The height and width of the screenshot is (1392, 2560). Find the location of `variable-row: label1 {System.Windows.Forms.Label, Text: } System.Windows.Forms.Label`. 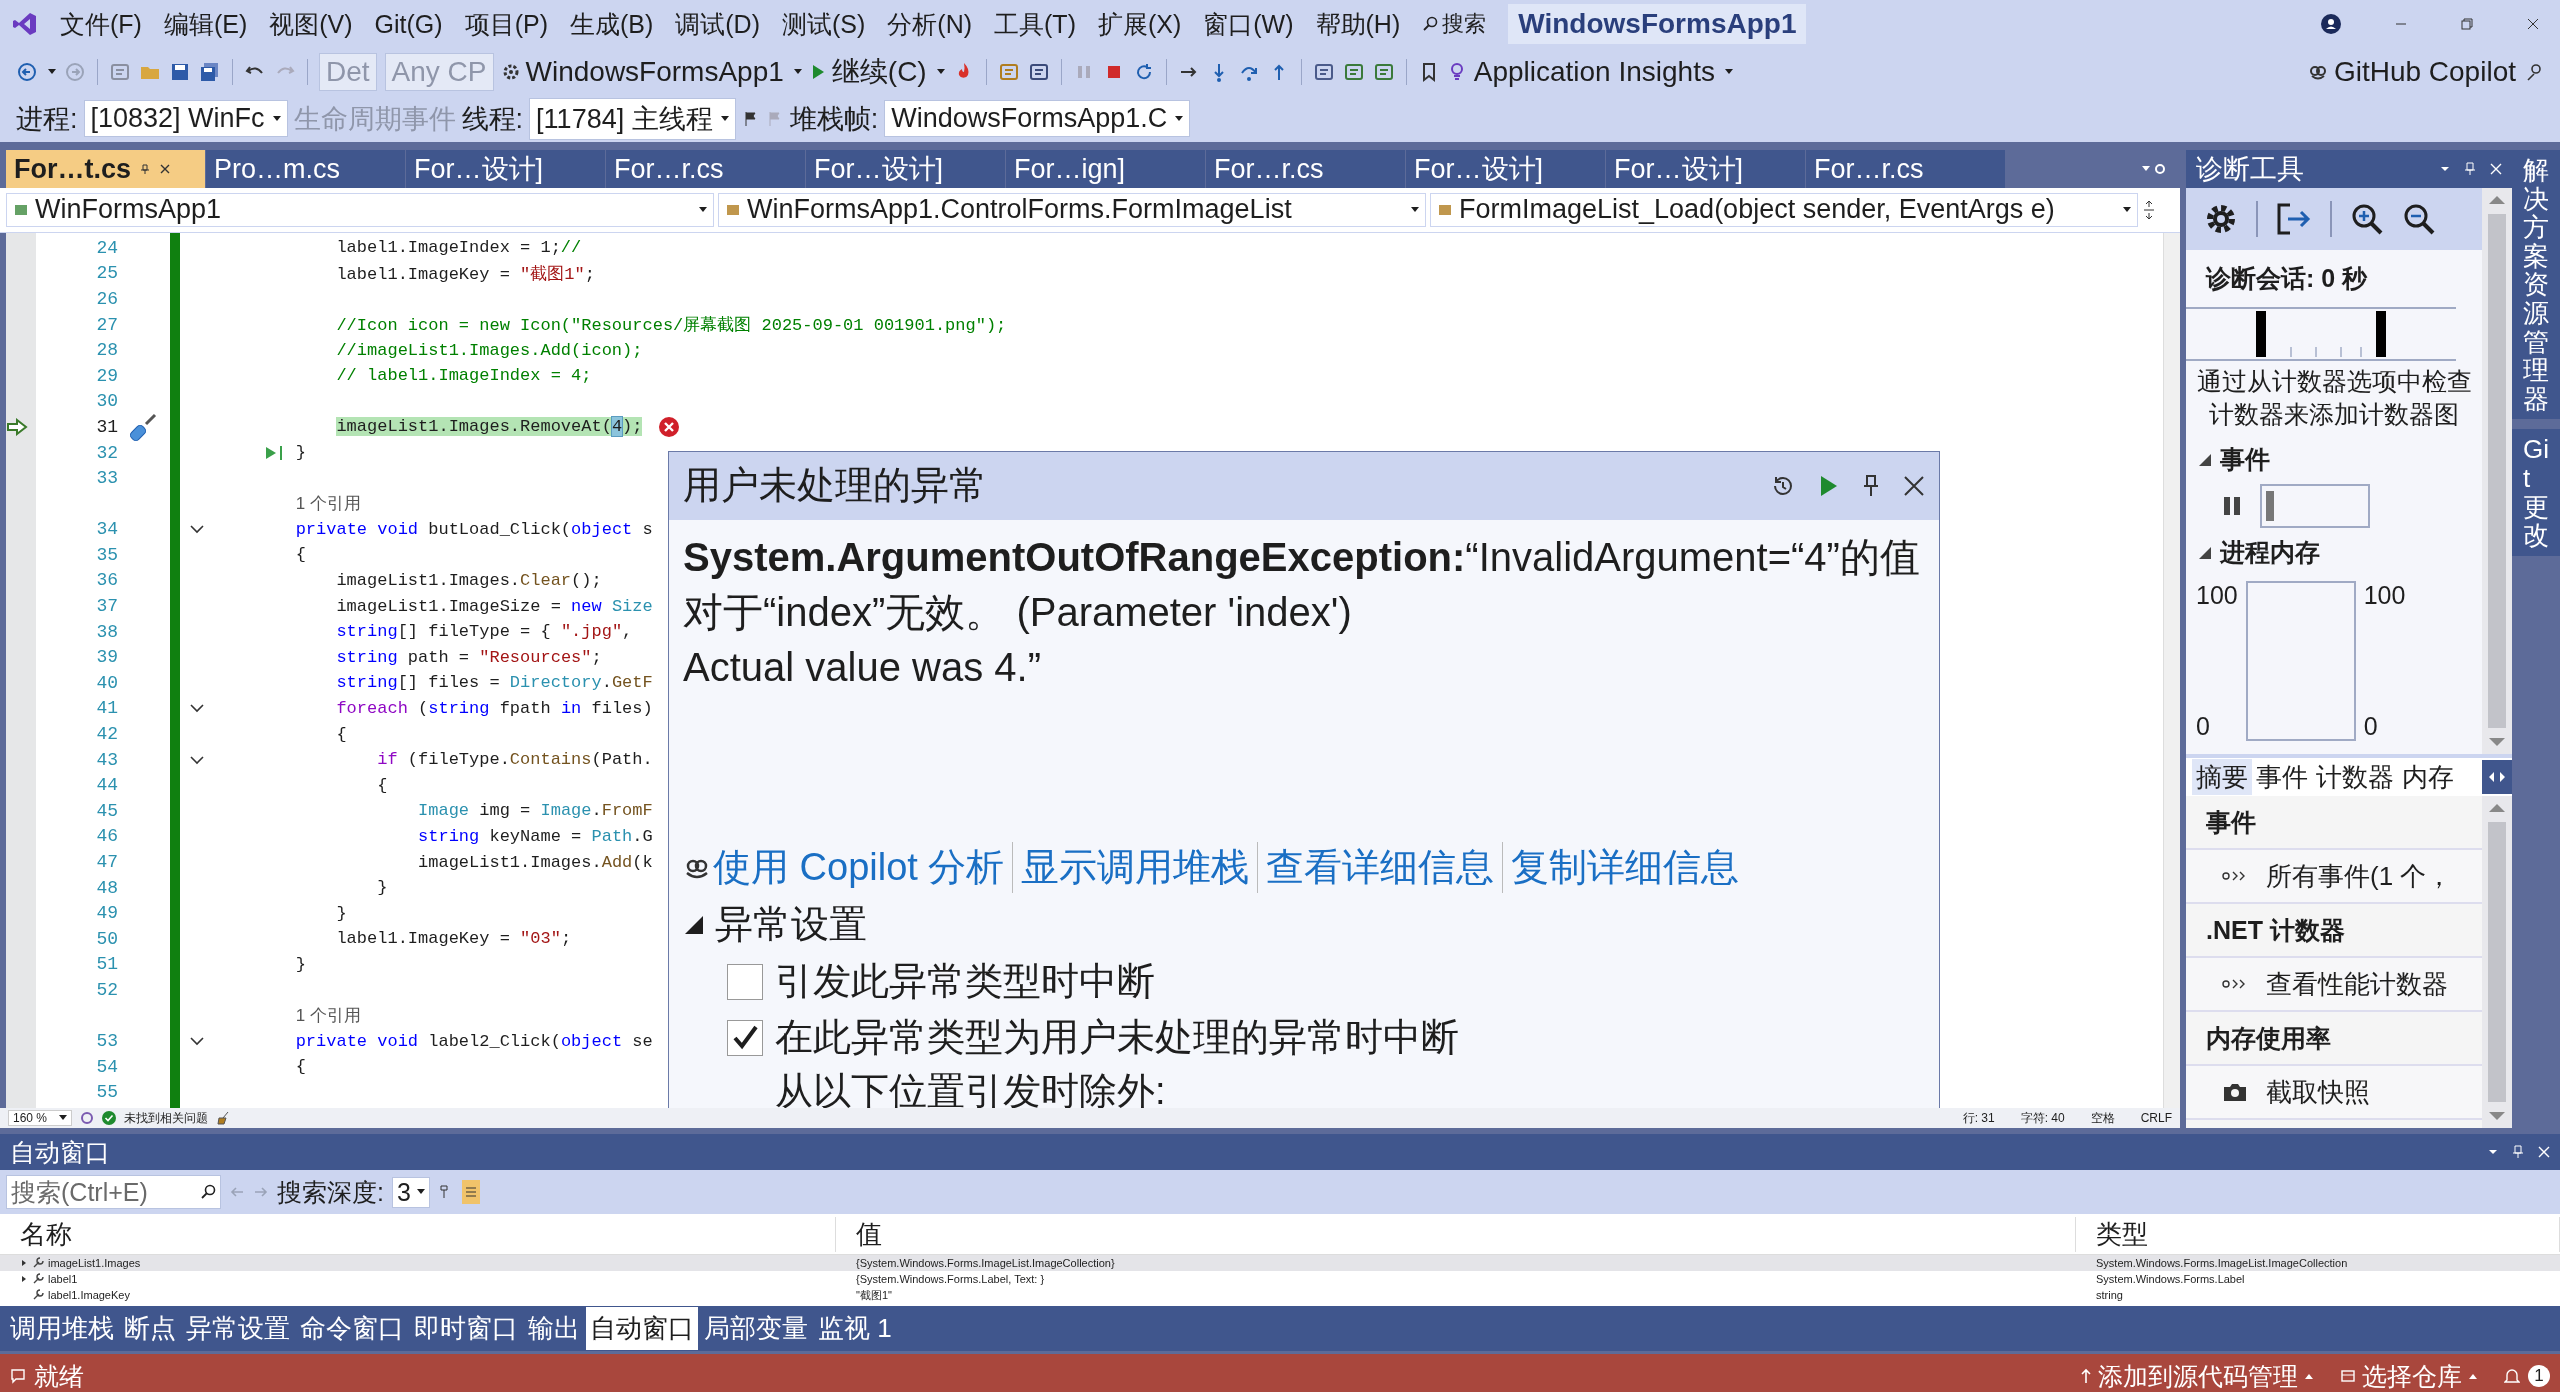

variable-row: label1 {System.Windows.Forms.Label, Text: } System.Windows.Forms.Label is located at coordinates (1280, 1279).